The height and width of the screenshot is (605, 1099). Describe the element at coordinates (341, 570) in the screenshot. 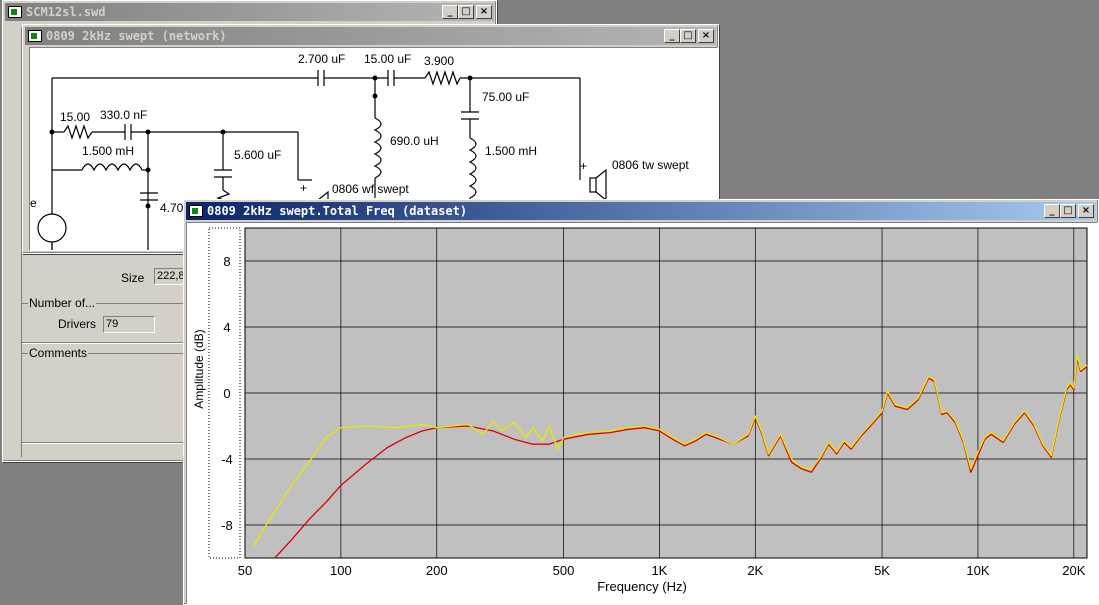

I see `x-tick-label: 100` at that location.